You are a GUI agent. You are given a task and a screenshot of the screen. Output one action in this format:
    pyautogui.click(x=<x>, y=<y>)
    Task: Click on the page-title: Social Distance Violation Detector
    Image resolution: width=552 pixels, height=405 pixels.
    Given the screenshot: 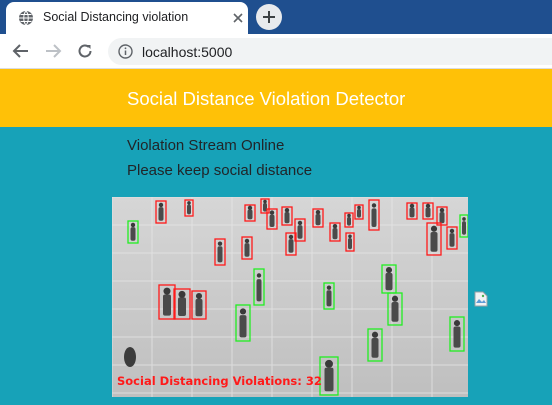 What is the action you would take?
    pyautogui.click(x=266, y=98)
    